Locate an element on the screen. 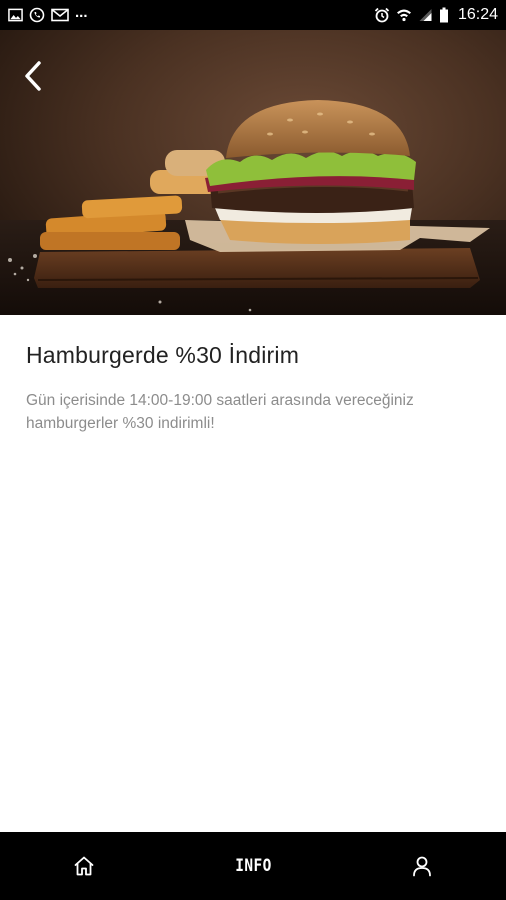  campaign-title: Hamburgerde %30 İndirim is located at coordinates (163, 355).